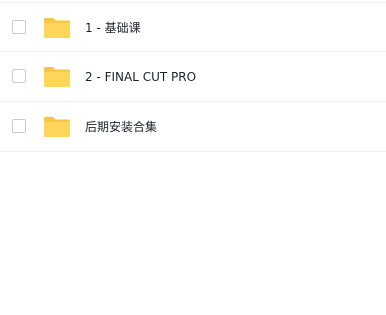 Image resolution: width=386 pixels, height=315 pixels. Describe the element at coordinates (113, 28) in the screenshot. I see `file-name: 1 - 基础课` at that location.